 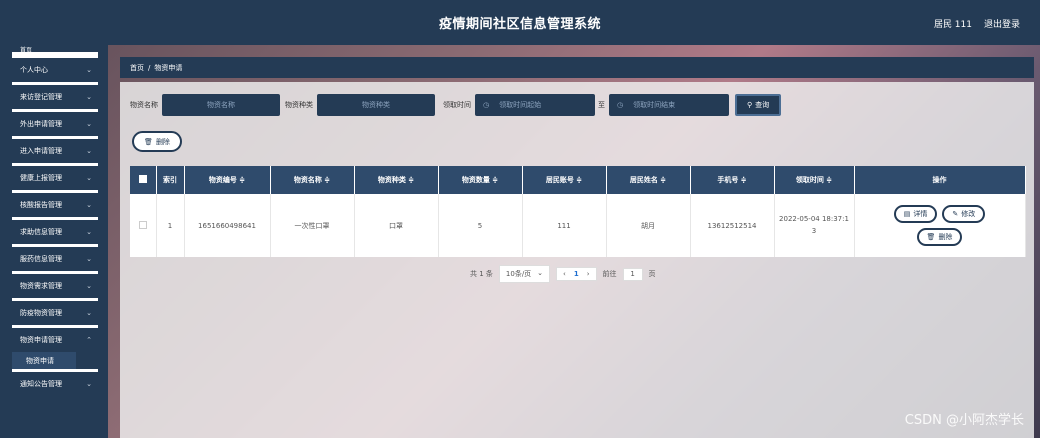 What do you see at coordinates (41, 97) in the screenshot?
I see `sidebar-item-label: 来访登记管理` at bounding box center [41, 97].